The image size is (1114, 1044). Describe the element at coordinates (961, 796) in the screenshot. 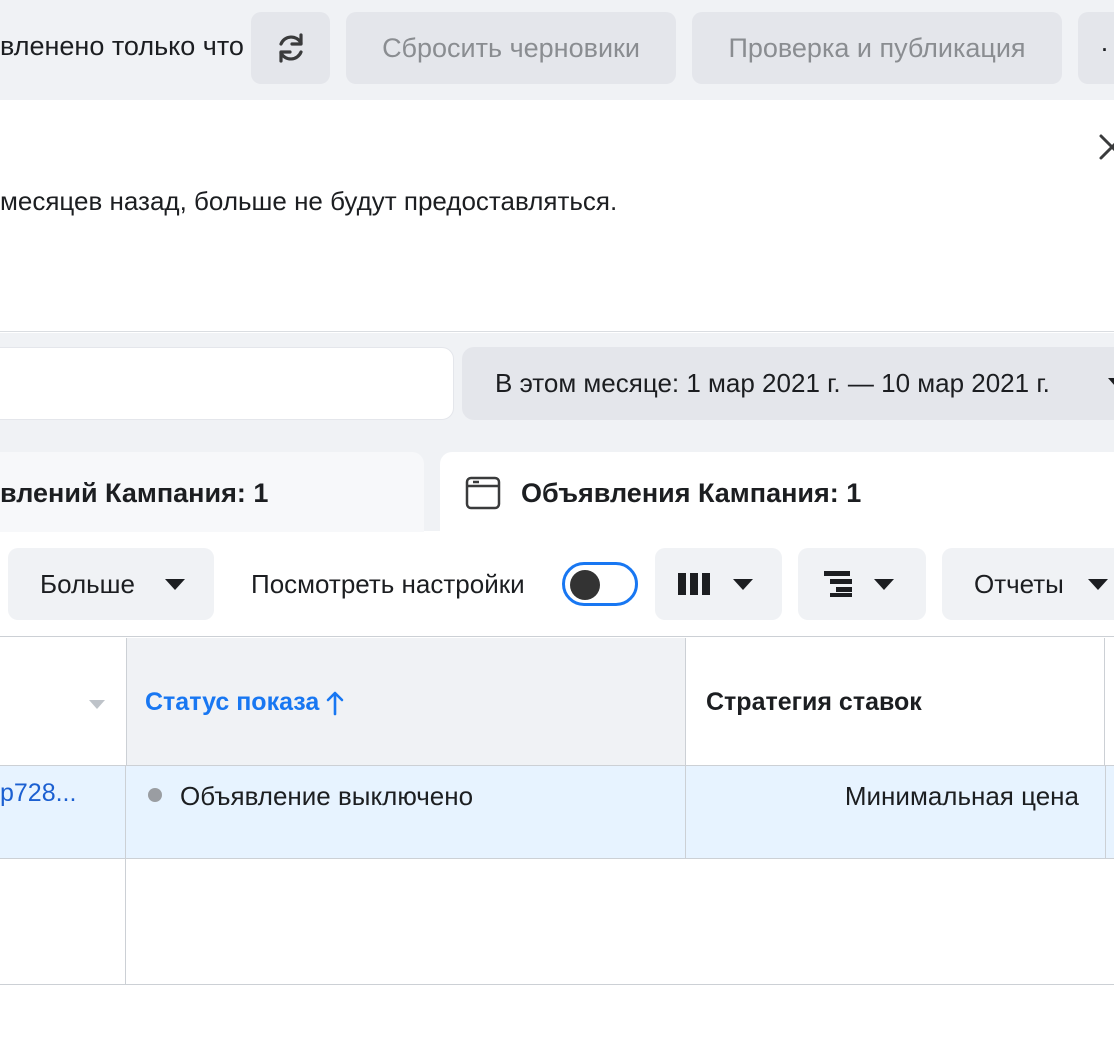

I see `bid-strategy-text: Минимальная цена` at that location.